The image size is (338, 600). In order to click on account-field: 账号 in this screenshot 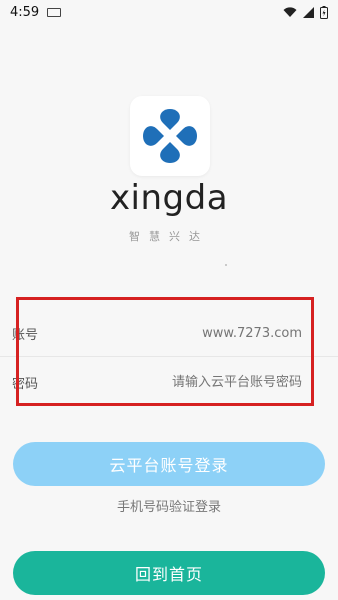, I will do `click(169, 334)`.